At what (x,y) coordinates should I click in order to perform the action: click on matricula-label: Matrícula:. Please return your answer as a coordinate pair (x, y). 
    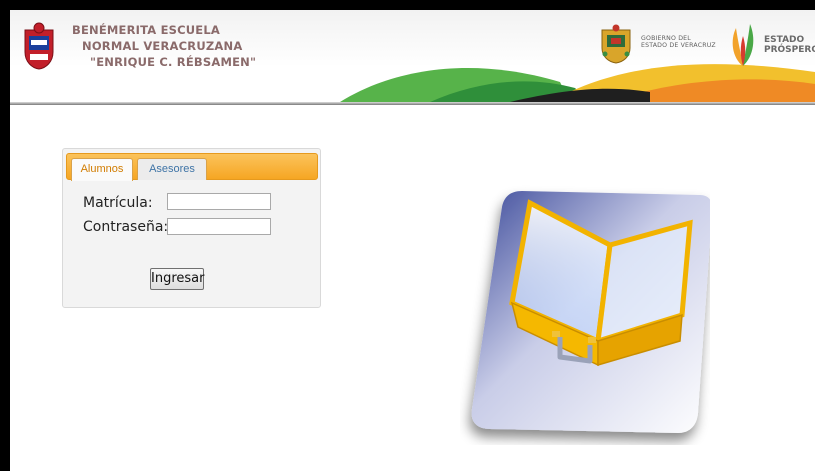
    Looking at the image, I should click on (118, 203).